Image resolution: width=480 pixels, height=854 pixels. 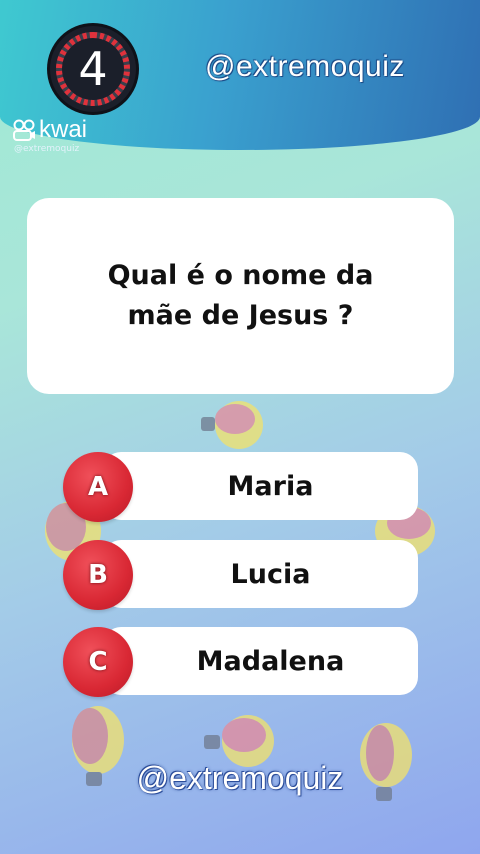 What do you see at coordinates (305, 66) in the screenshot?
I see `channel-handle: @extremoquiz` at bounding box center [305, 66].